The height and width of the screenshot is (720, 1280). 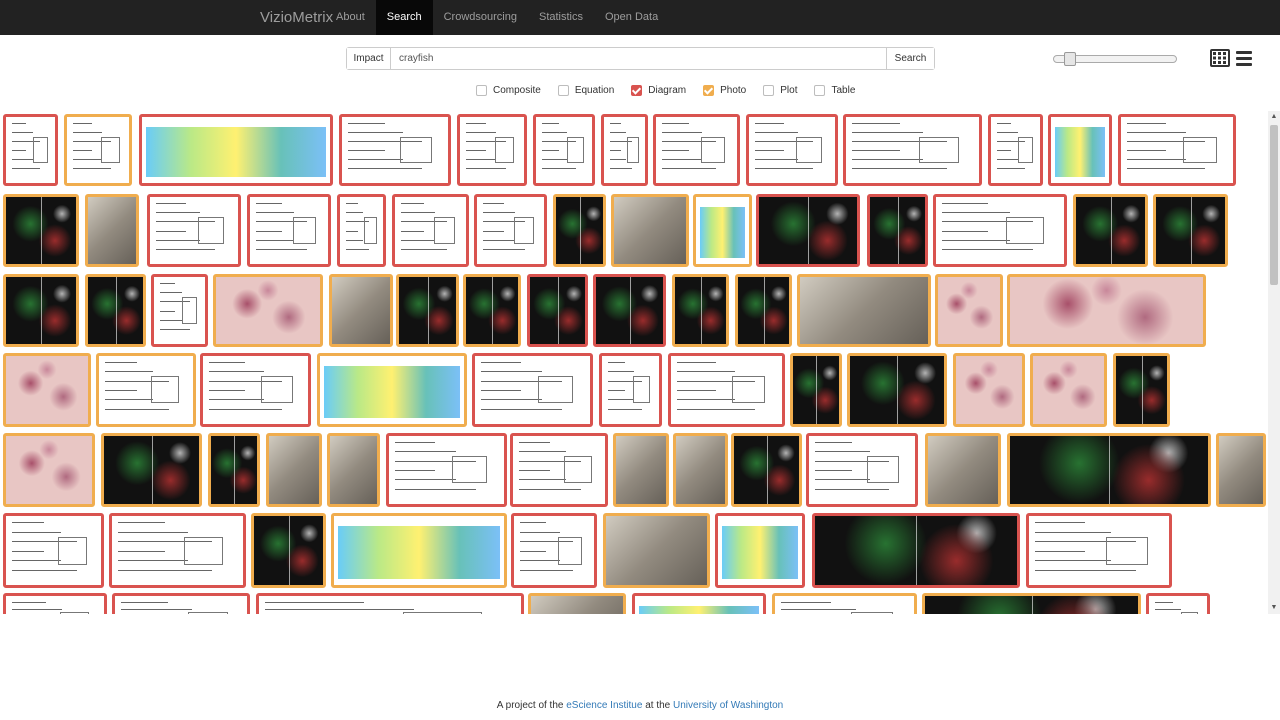 What do you see at coordinates (480, 17) in the screenshot?
I see `nav-crowdsourcing: Crowdsourcing` at bounding box center [480, 17].